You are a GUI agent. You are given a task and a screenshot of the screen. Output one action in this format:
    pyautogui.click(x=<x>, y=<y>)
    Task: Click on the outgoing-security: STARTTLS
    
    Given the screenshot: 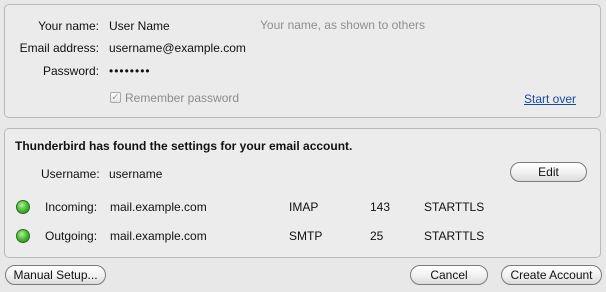 What is the action you would take?
    pyautogui.click(x=454, y=236)
    